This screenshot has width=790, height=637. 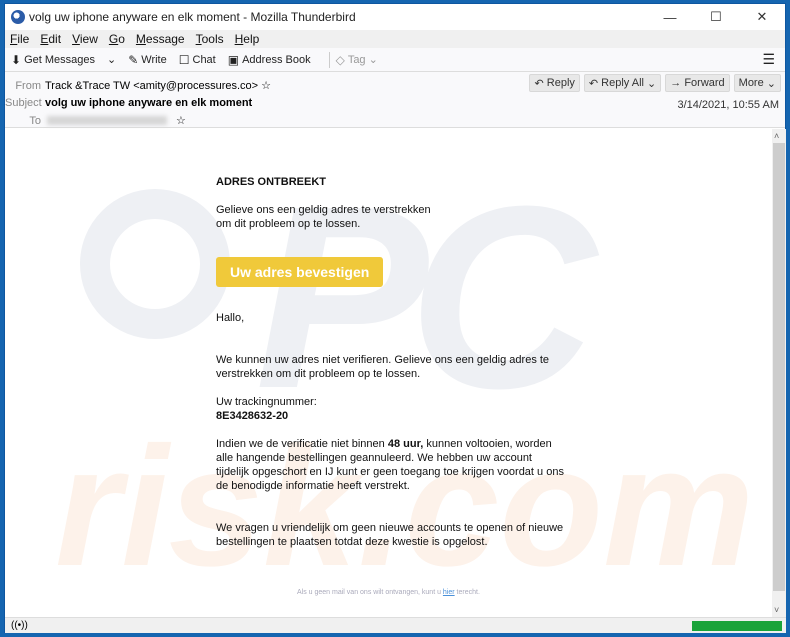 I want to click on menu-tools: Tools, so click(x=210, y=39).